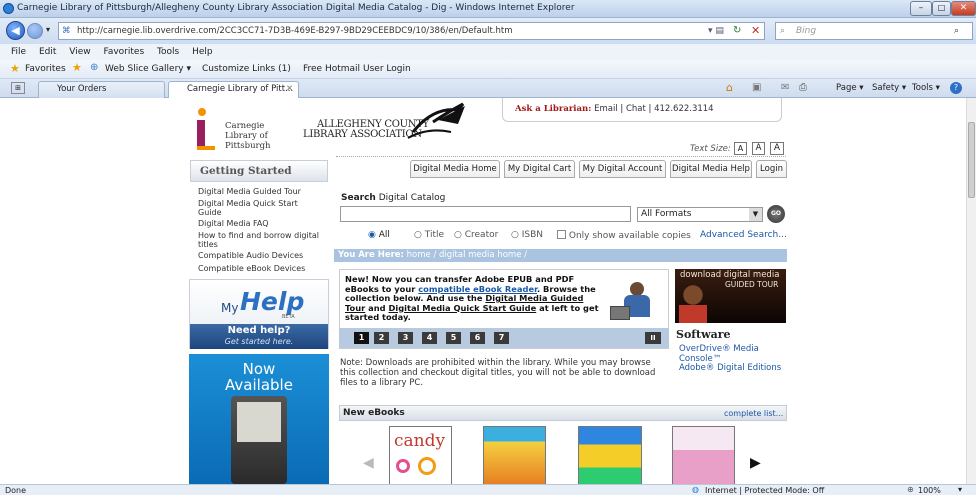 This screenshot has width=976, height=496. Describe the element at coordinates (758, 148) in the screenshot. I see `text-size-medium-button: A` at that location.